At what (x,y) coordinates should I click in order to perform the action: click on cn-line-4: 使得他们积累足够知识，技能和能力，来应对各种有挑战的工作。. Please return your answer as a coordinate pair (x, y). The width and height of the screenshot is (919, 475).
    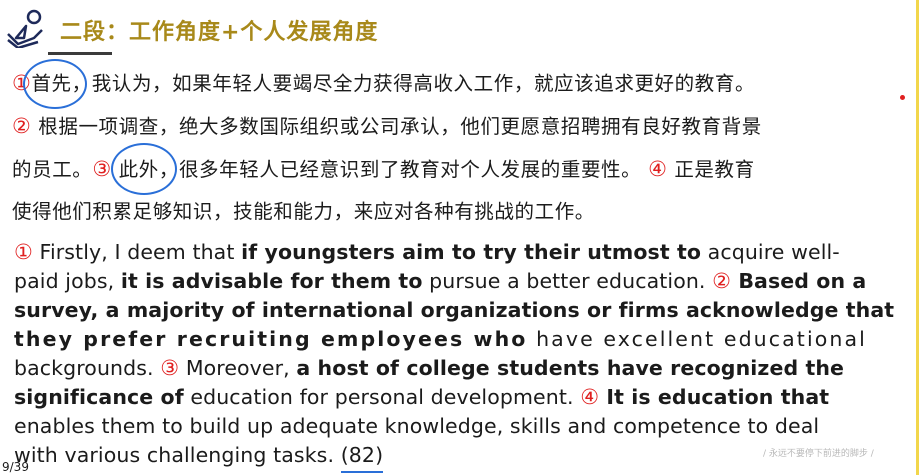
    Looking at the image, I should click on (303, 211).